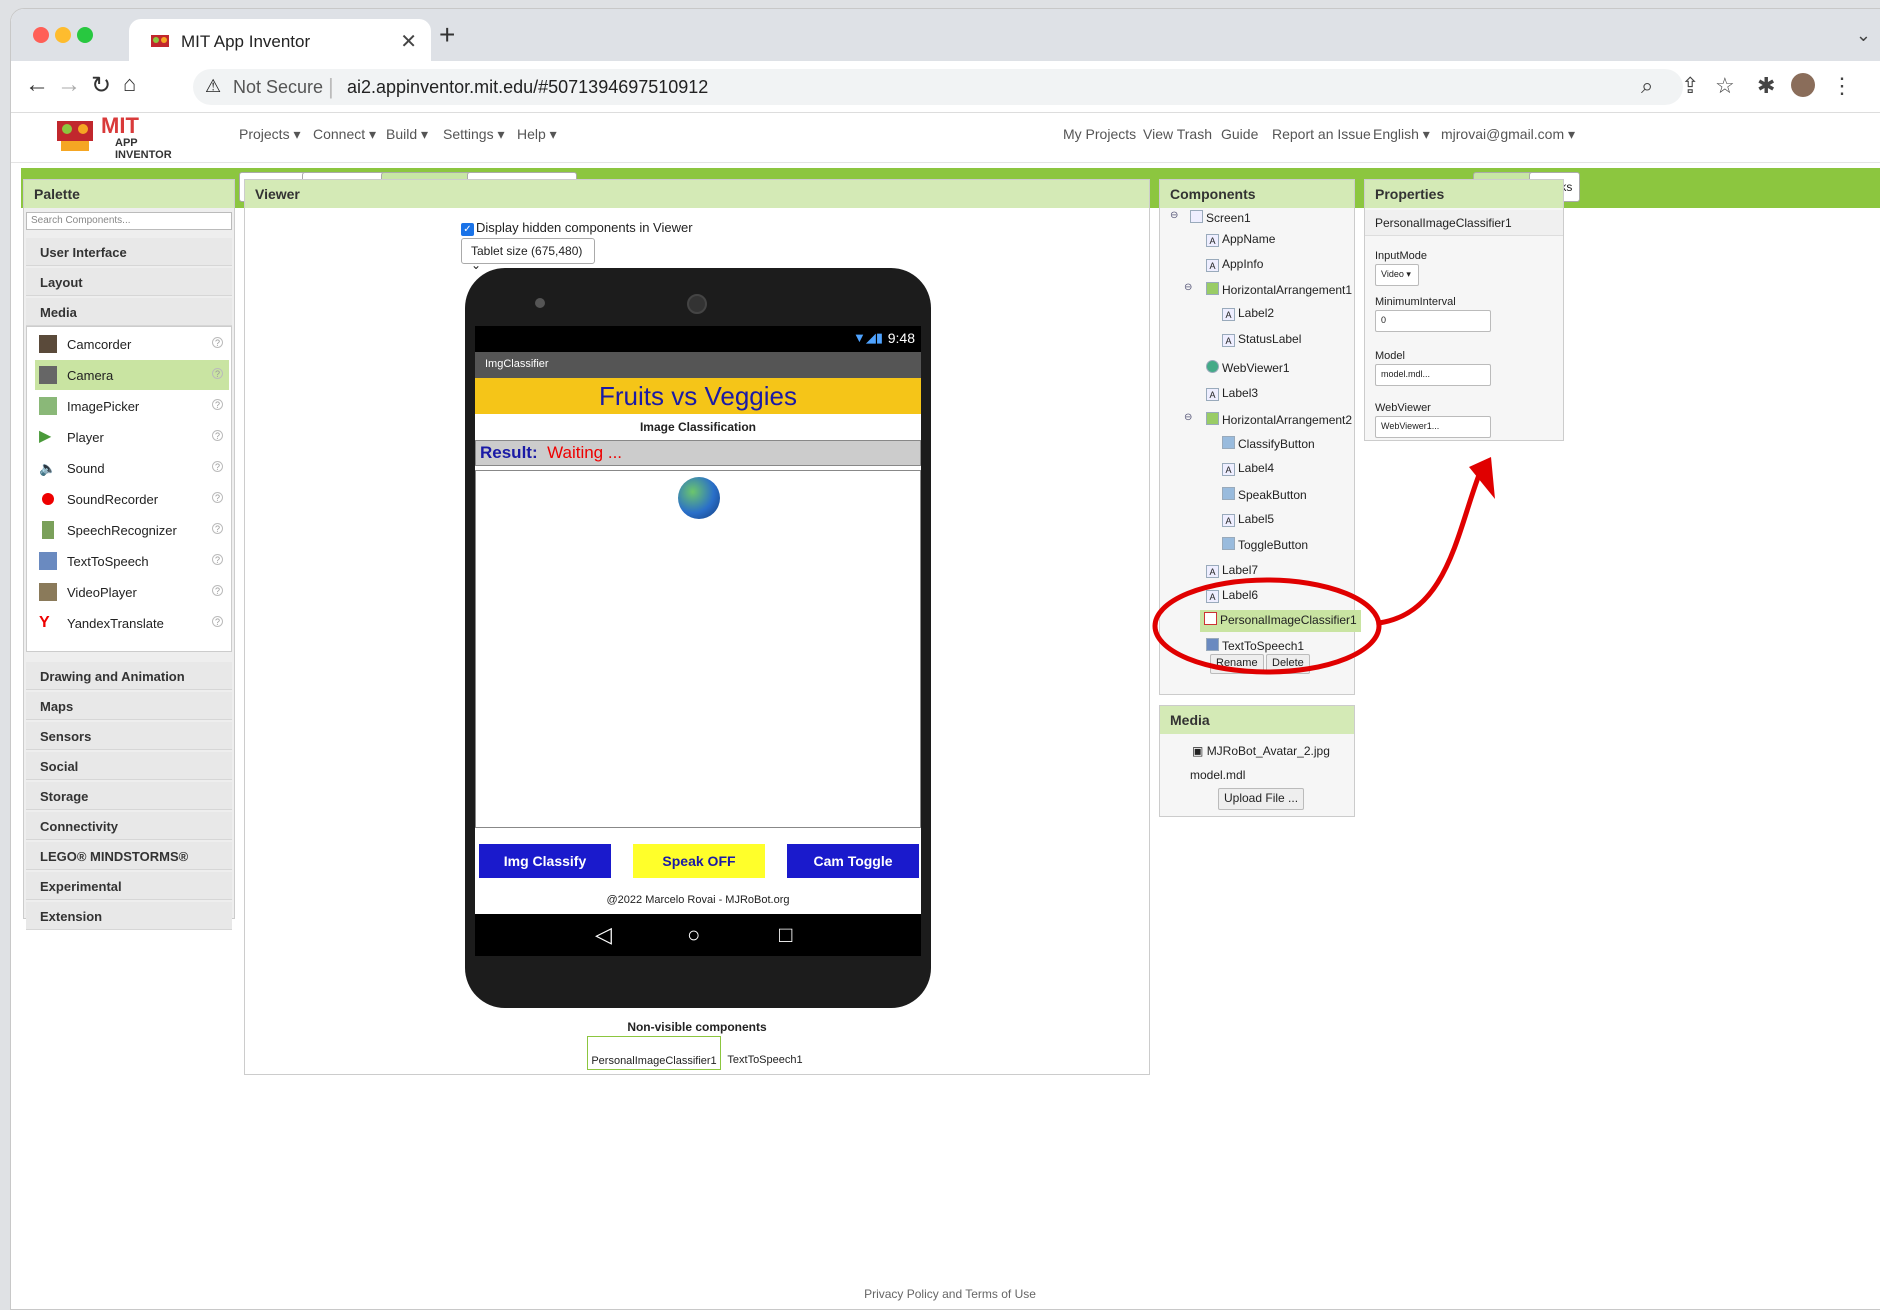 Image resolution: width=1880 pixels, height=1310 pixels. Describe the element at coordinates (129, 886) in the screenshot. I see `category-experimental: Experimental` at that location.